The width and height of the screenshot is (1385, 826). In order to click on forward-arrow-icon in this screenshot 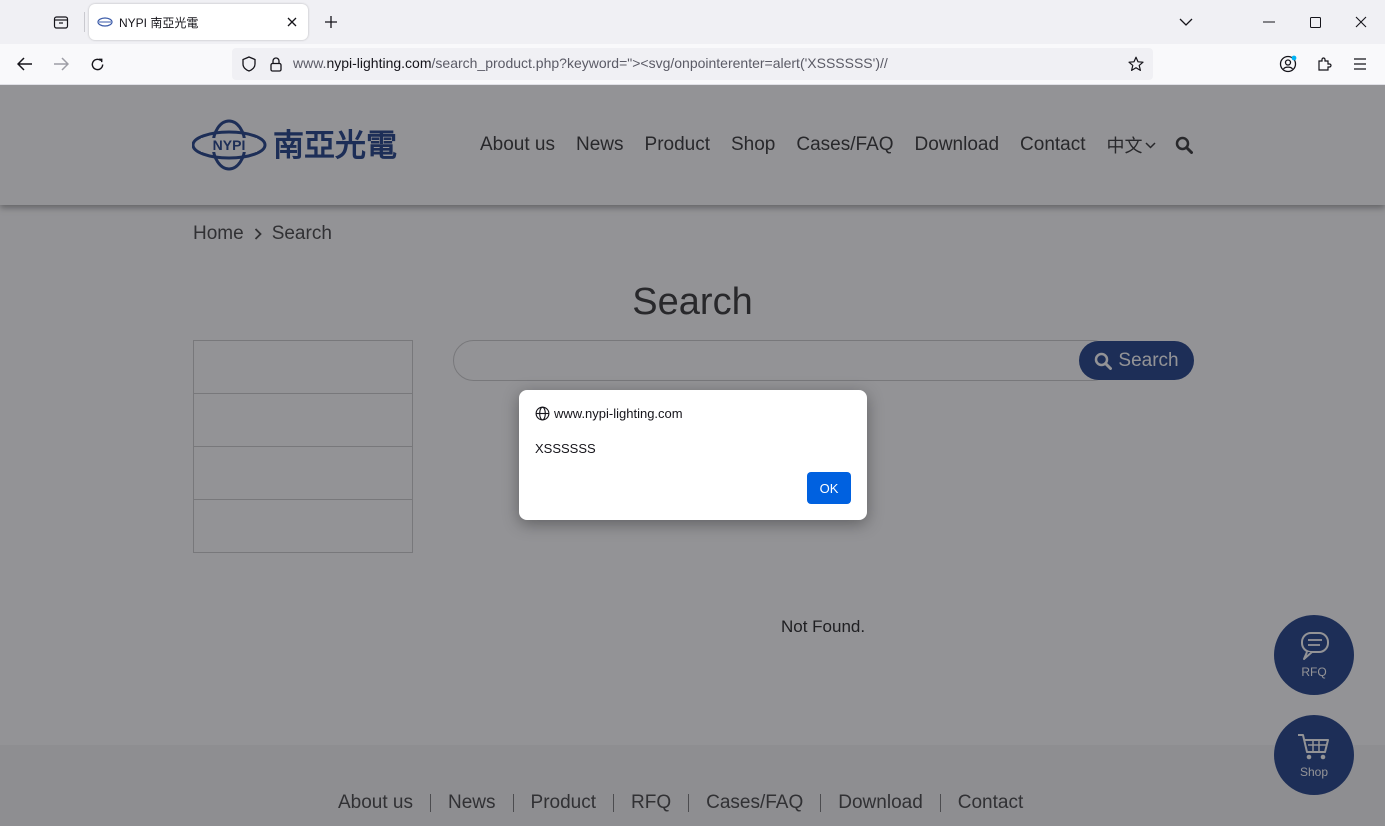, I will do `click(61, 64)`.